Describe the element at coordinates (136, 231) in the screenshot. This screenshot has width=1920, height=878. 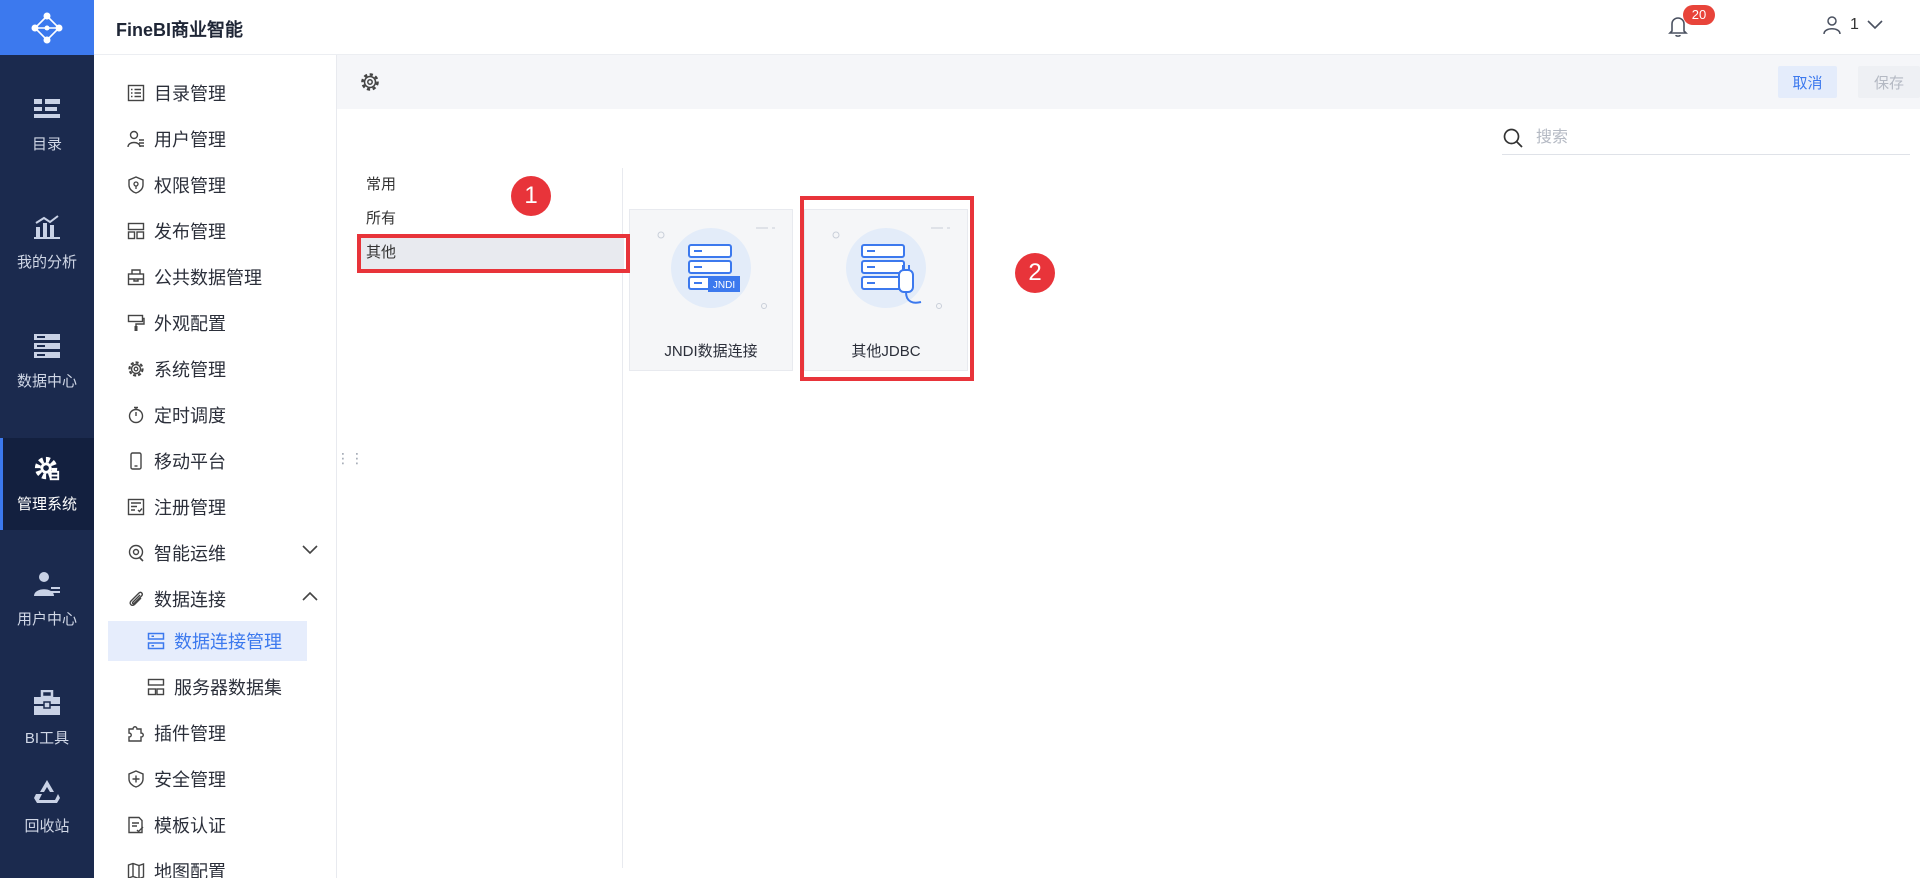
I see `publish-icon` at that location.